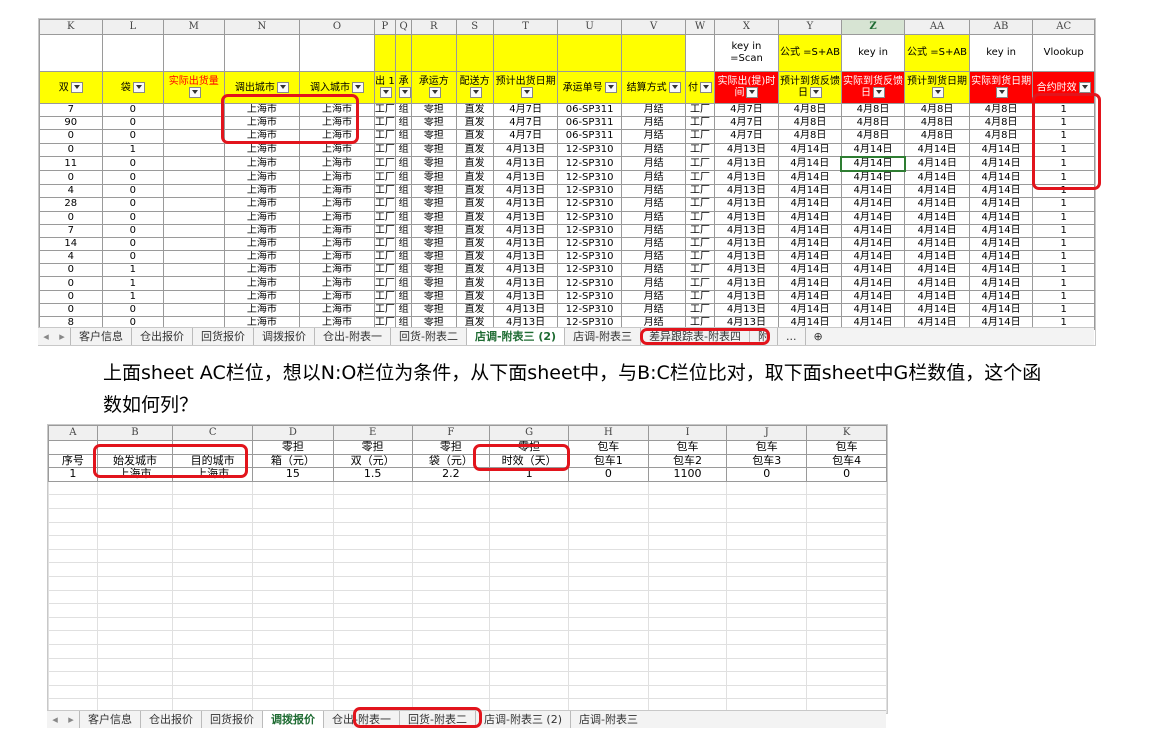 This screenshot has width=1170, height=735. I want to click on column-header-k: K, so click(846, 433).